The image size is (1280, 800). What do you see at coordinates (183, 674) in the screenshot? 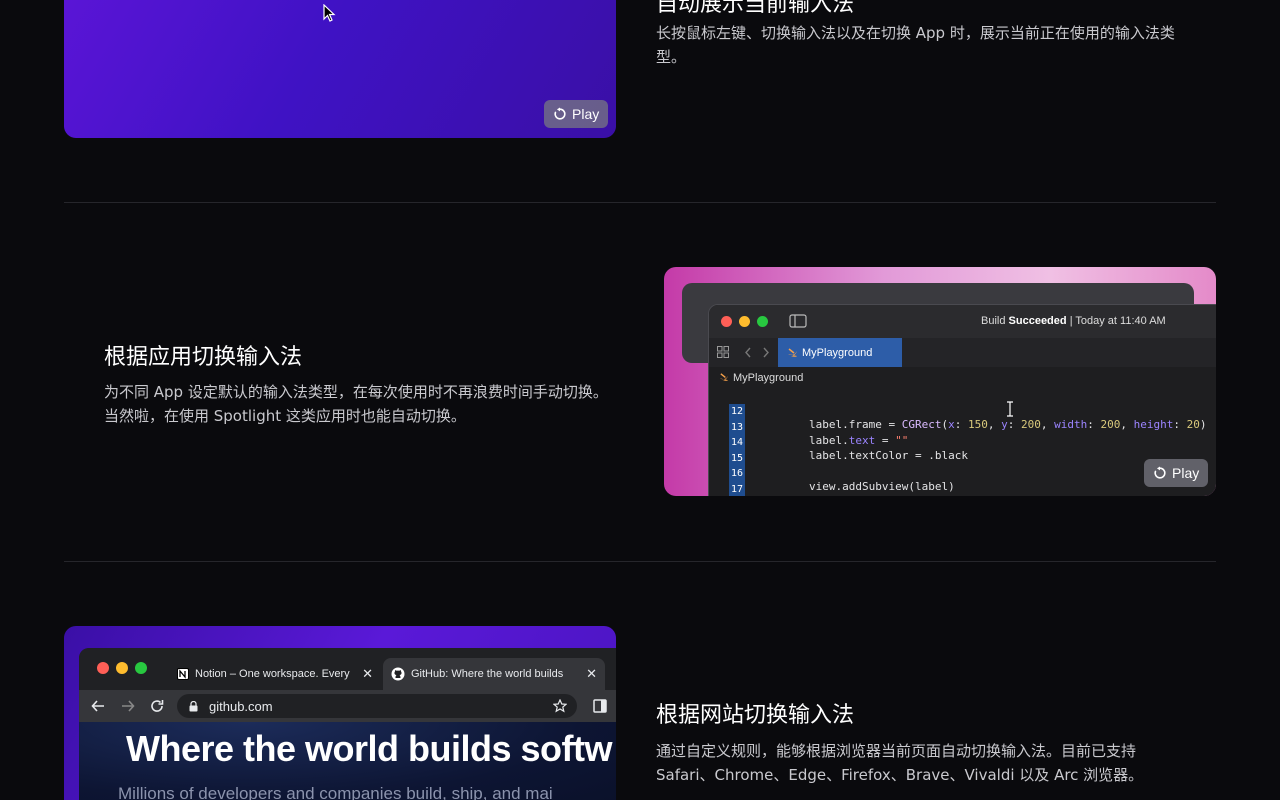
I see `notion-icon` at bounding box center [183, 674].